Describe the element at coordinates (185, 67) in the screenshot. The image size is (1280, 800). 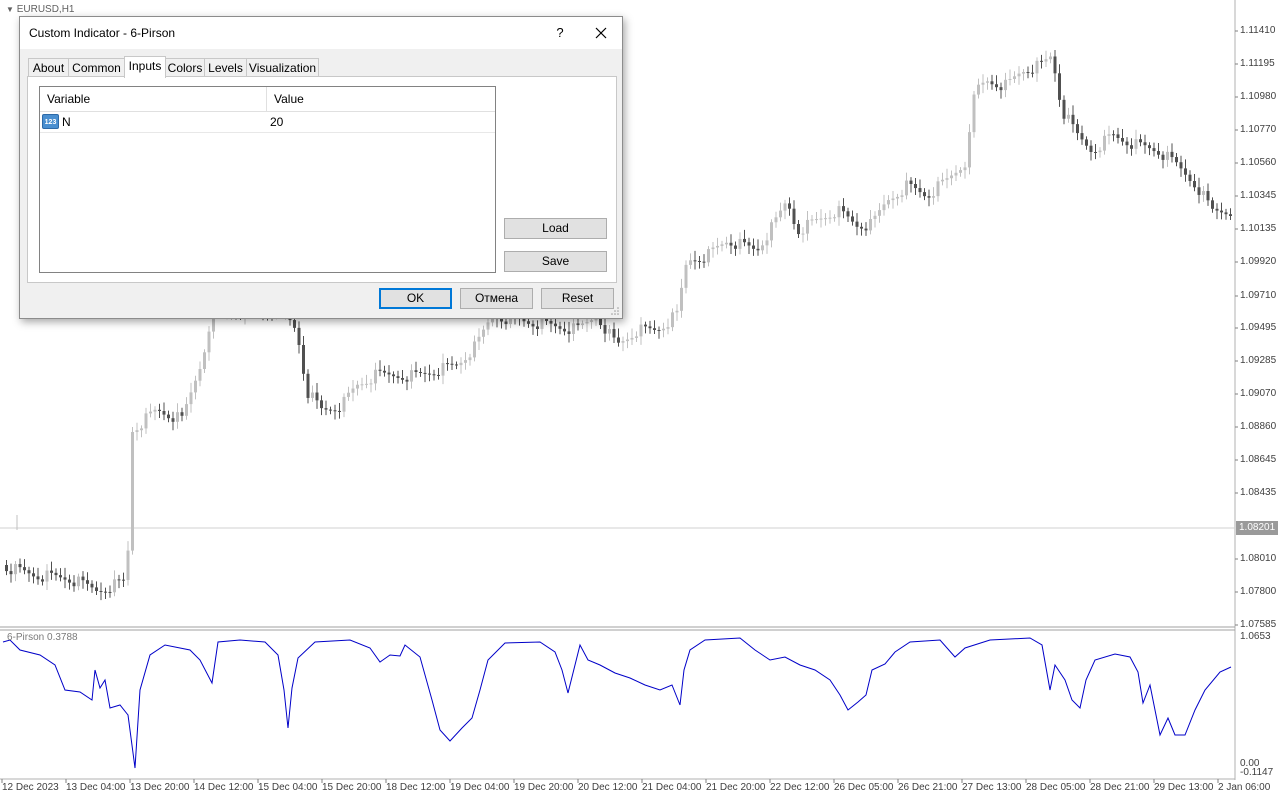
I see `tab-colors: Colors` at that location.